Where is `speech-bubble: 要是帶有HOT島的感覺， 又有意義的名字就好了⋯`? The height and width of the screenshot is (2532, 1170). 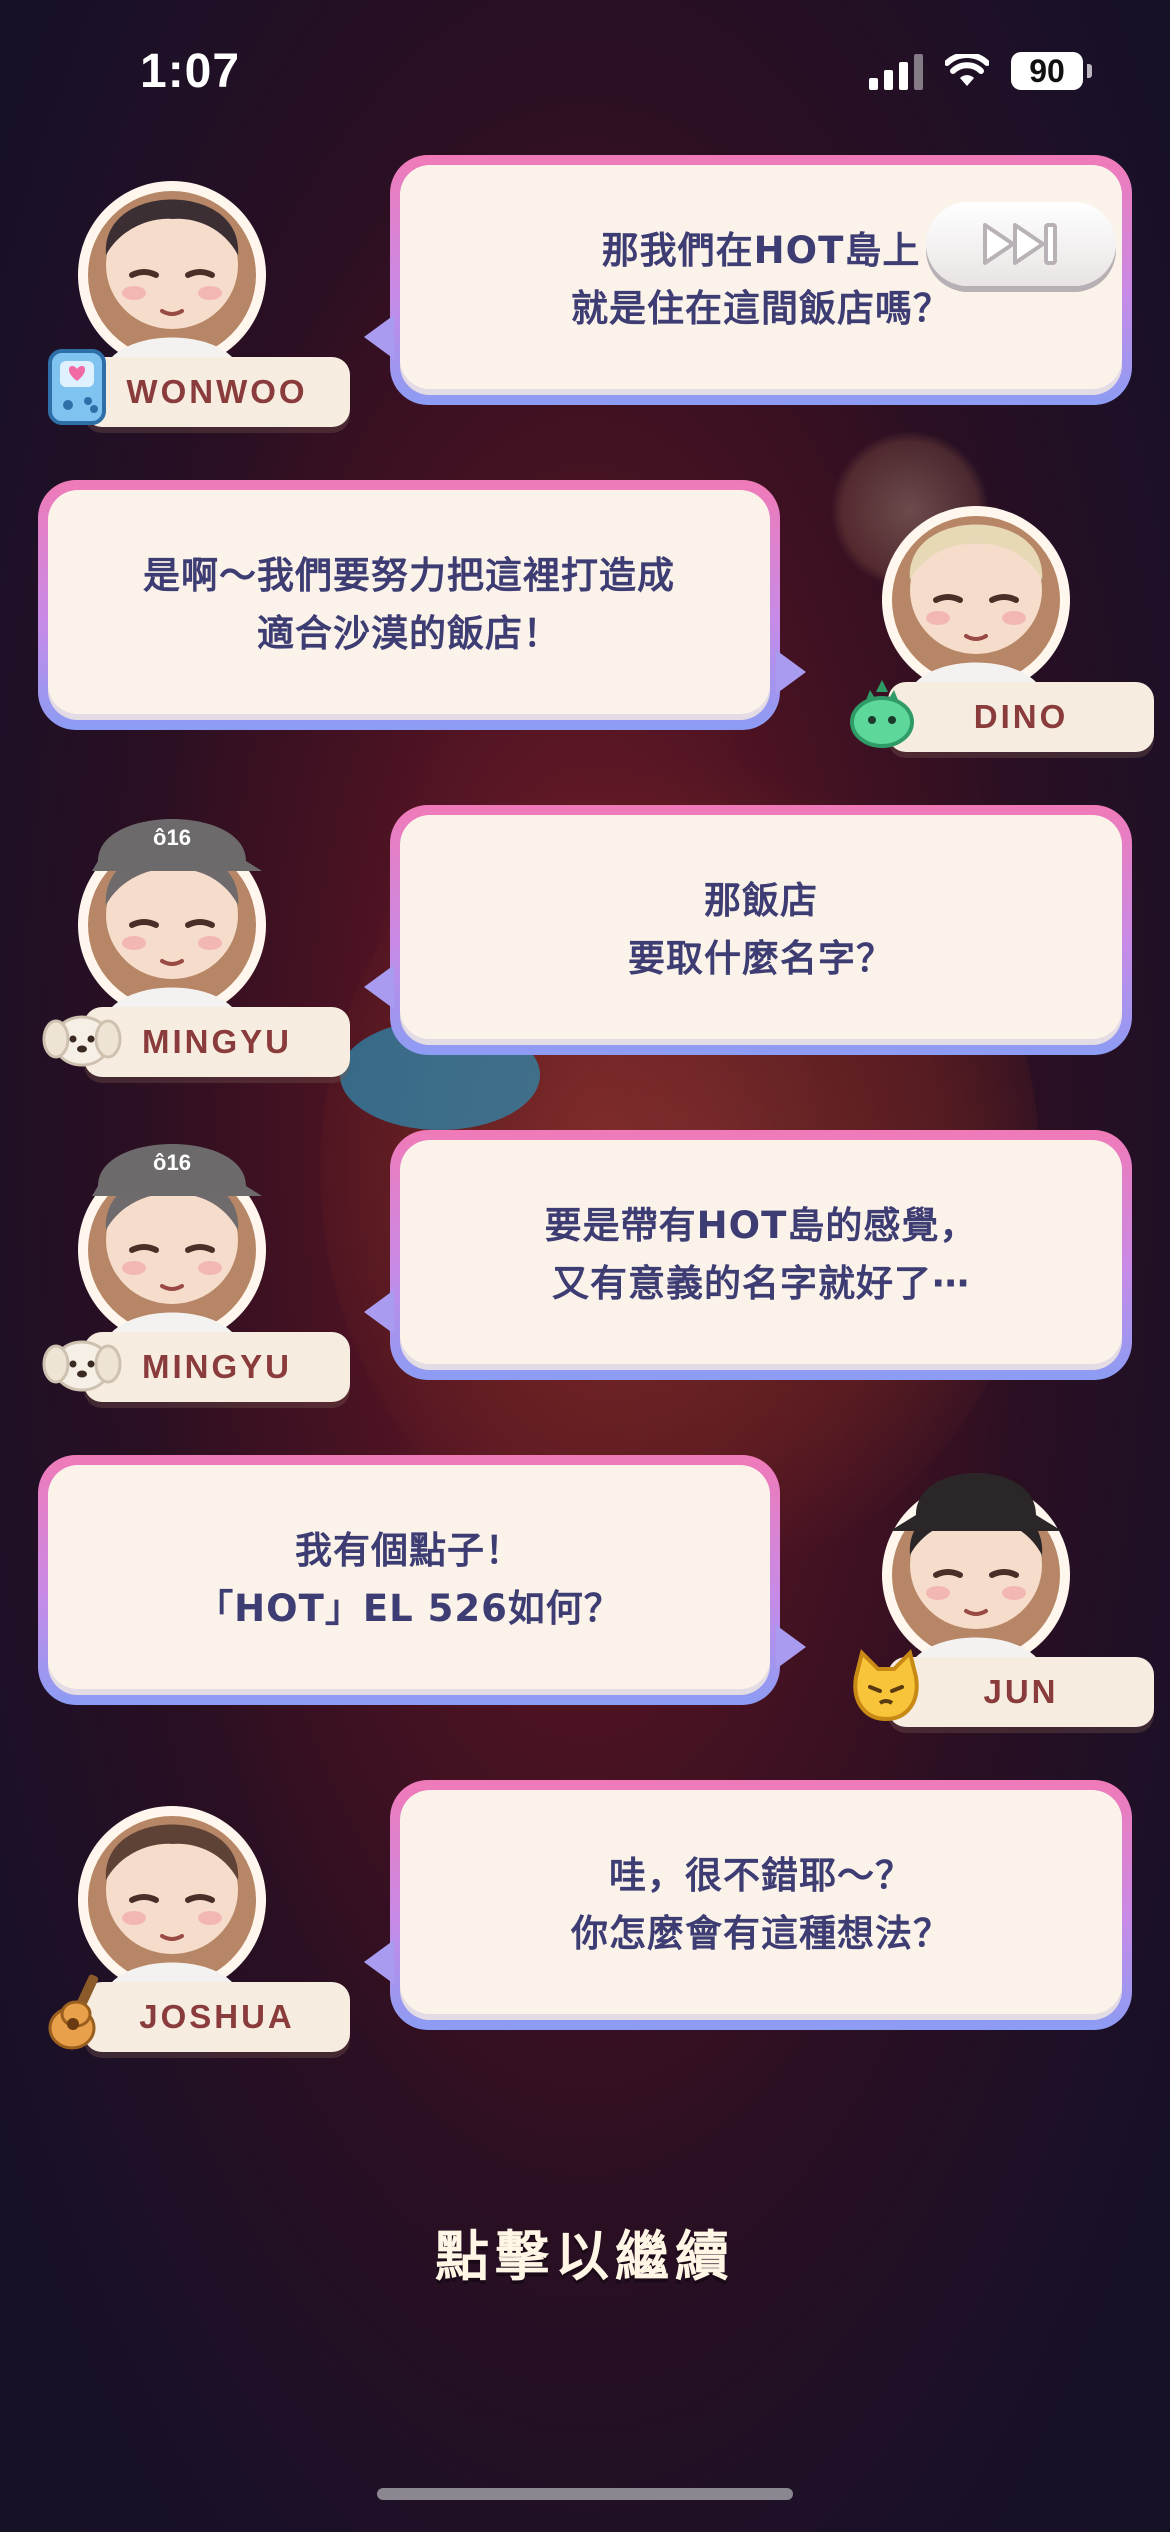 speech-bubble: 要是帶有HOT島的感覺， 又有意義的名字就好了⋯ is located at coordinates (748, 1255).